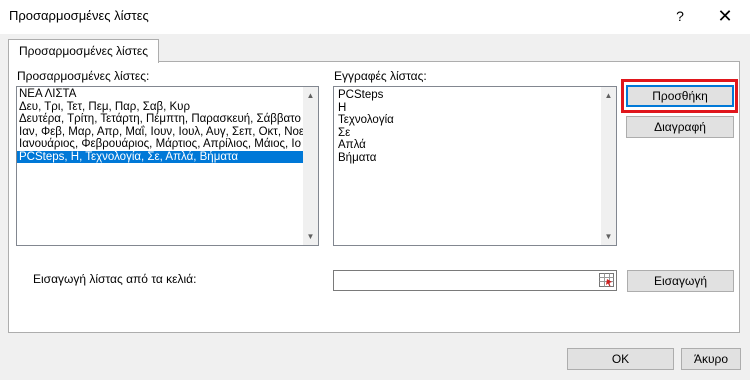 The height and width of the screenshot is (380, 750). Describe the element at coordinates (620, 359) in the screenshot. I see `ok-button: OK` at that location.